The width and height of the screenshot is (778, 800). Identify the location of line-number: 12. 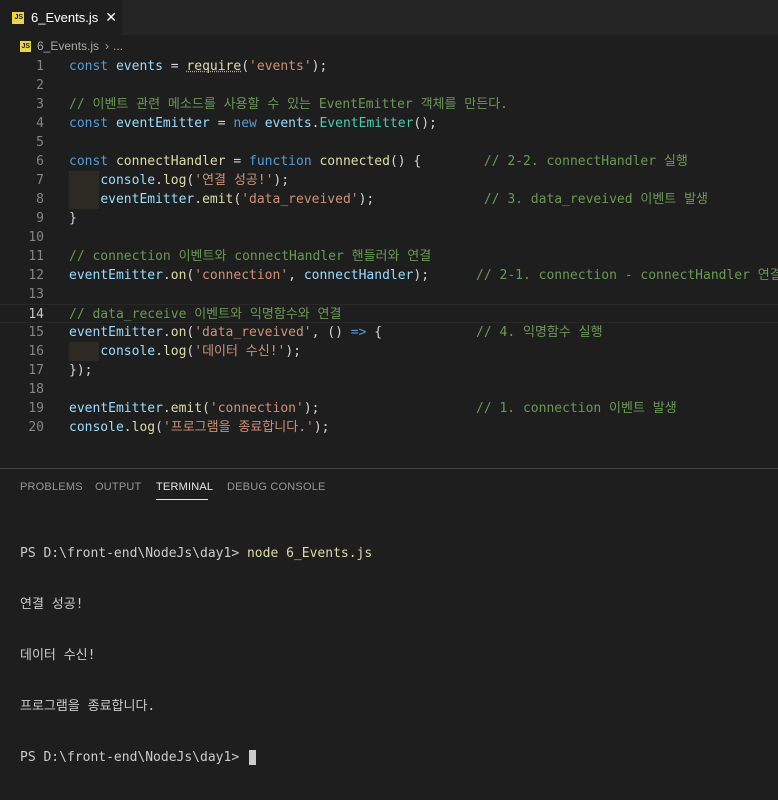
(36, 275).